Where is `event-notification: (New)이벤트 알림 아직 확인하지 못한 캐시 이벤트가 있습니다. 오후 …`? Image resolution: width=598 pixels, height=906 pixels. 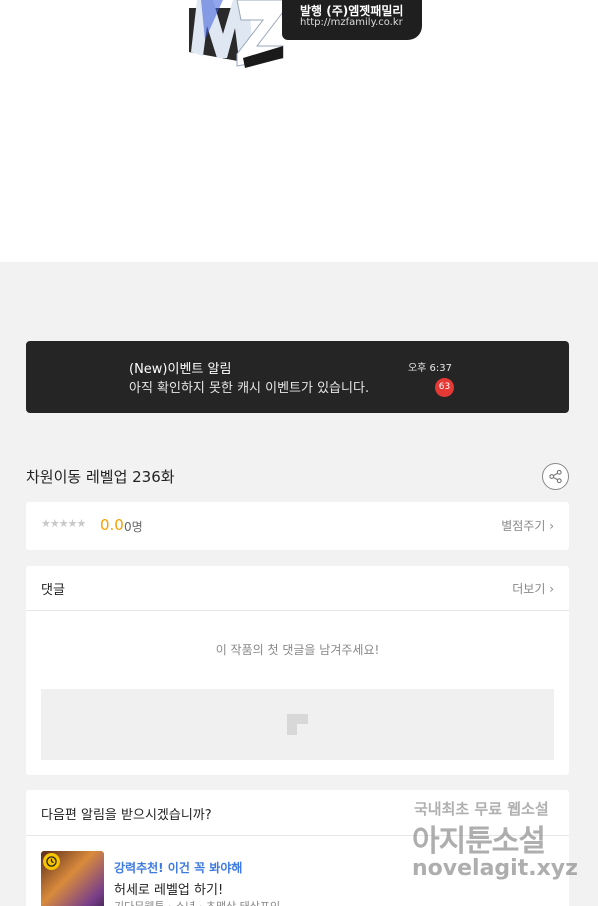 event-notification: (New)이벤트 알림 아직 확인하지 못한 캐시 이벤트가 있습니다. 오후 … is located at coordinates (297, 377).